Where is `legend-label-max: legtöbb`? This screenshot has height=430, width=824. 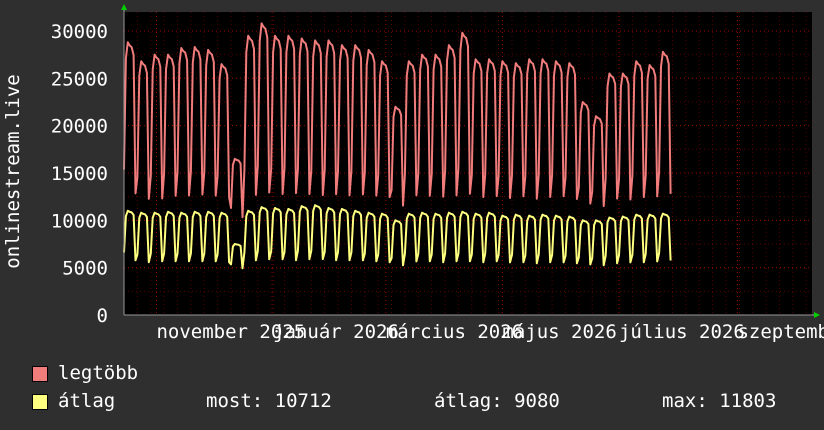 legend-label-max: legtöbb is located at coordinates (98, 373).